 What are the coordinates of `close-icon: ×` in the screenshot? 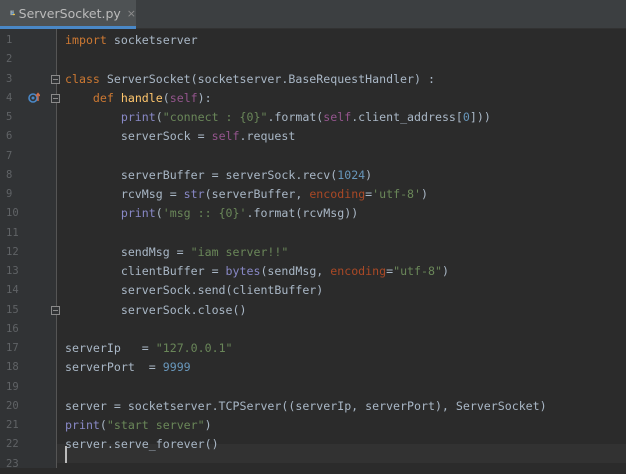 It's located at (131, 13).